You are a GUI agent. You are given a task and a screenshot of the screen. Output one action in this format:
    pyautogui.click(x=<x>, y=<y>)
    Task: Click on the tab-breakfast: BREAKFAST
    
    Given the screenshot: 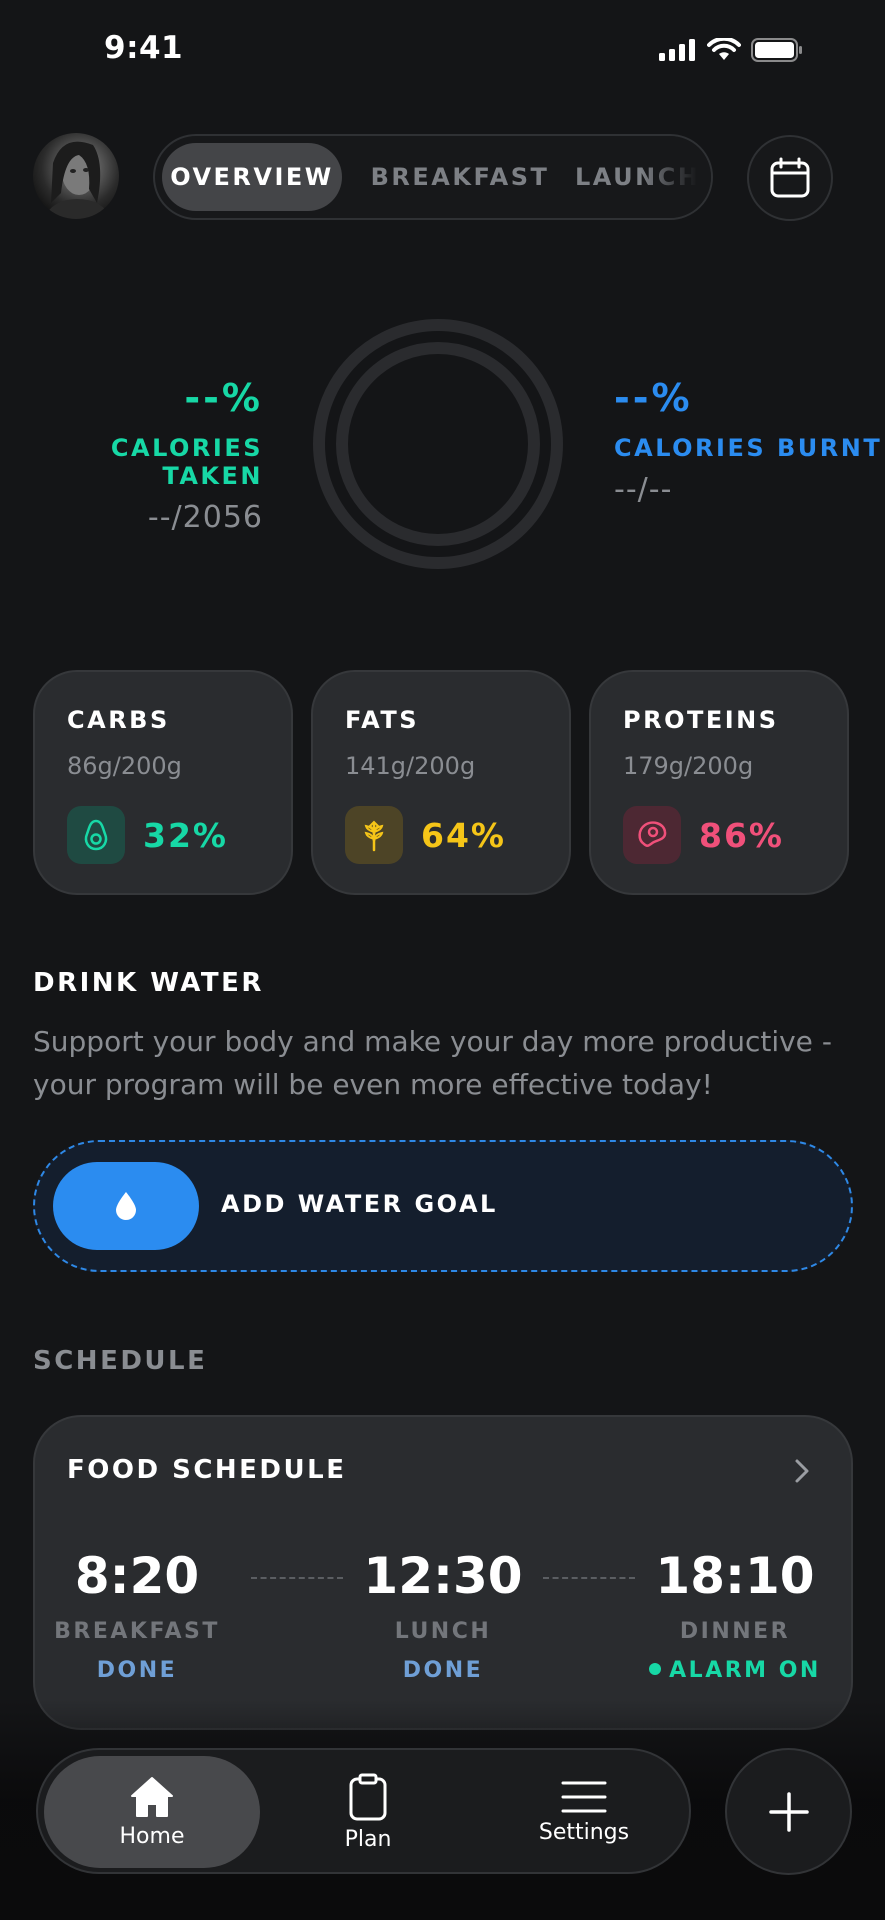 What is the action you would take?
    pyautogui.click(x=460, y=177)
    